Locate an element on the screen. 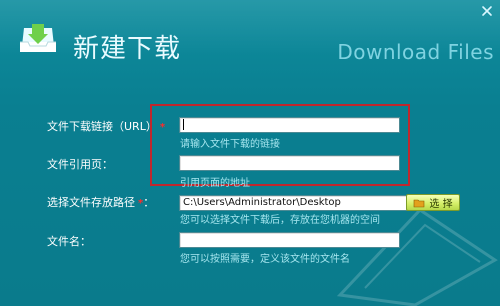 The width and height of the screenshot is (500, 306). close-button is located at coordinates (487, 11).